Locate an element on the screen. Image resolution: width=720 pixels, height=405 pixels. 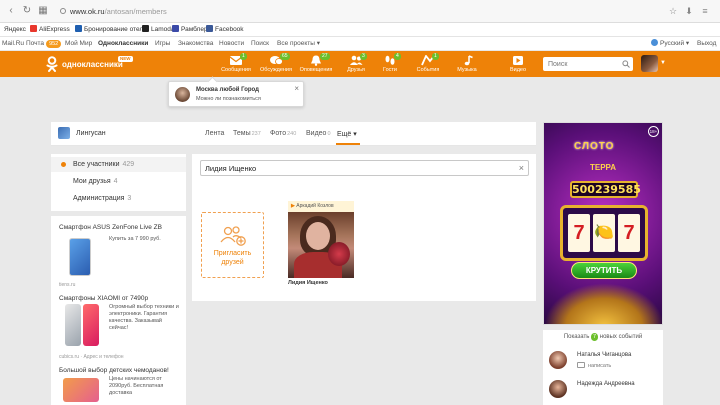
bookmark-label: Рамблер is located at coordinates (194, 29).